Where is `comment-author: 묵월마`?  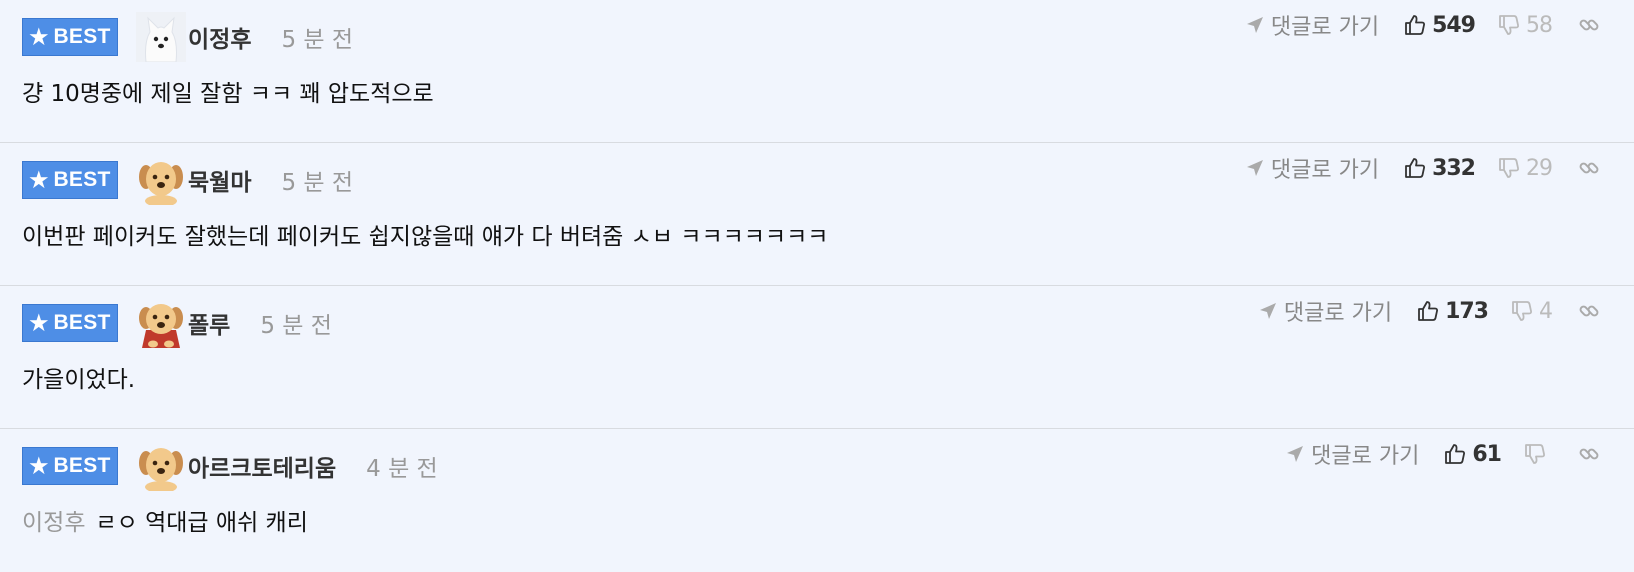
comment-author: 묵월마 is located at coordinates (219, 180).